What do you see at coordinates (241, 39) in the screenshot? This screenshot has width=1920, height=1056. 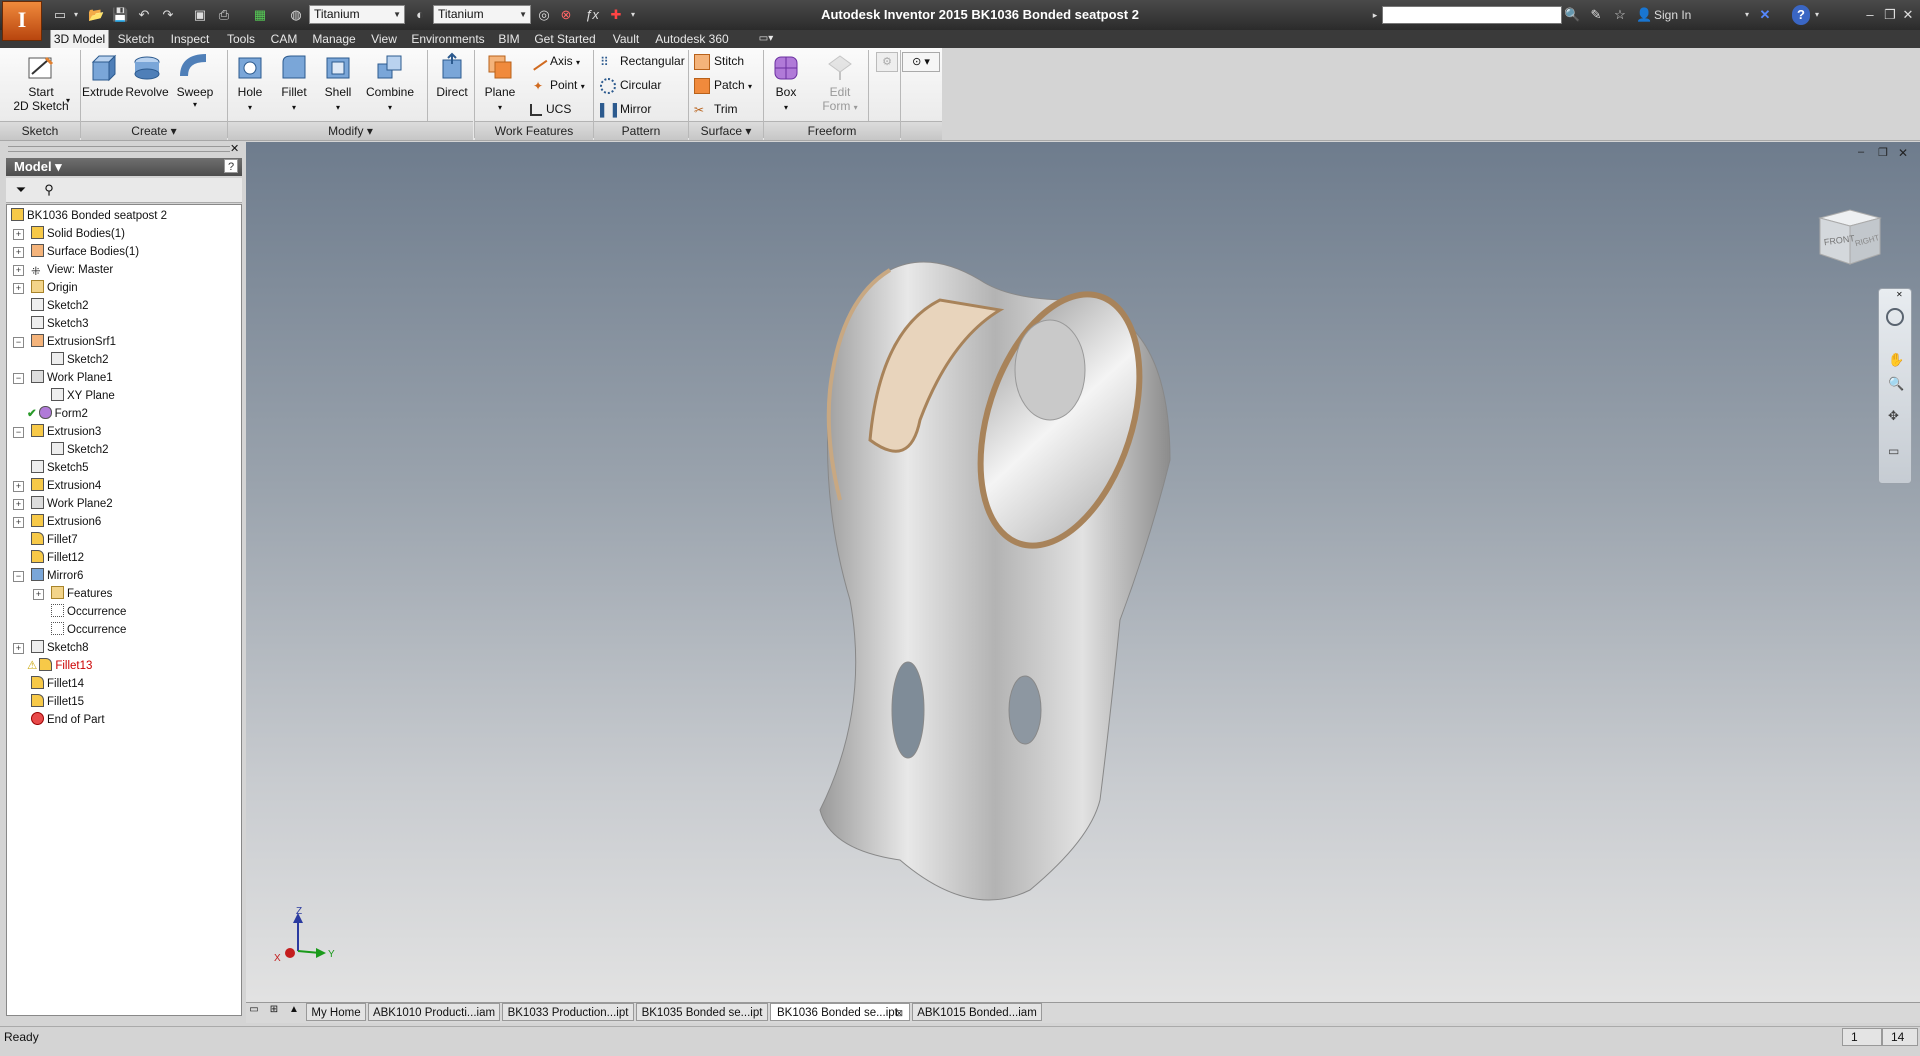 I see `tab-tools: Tools` at bounding box center [241, 39].